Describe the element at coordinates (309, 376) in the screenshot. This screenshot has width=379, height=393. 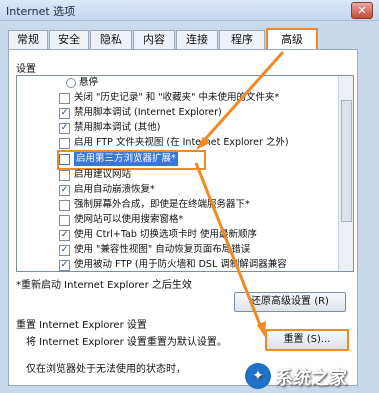
I see `watermark: ✦ 系统之家` at that location.